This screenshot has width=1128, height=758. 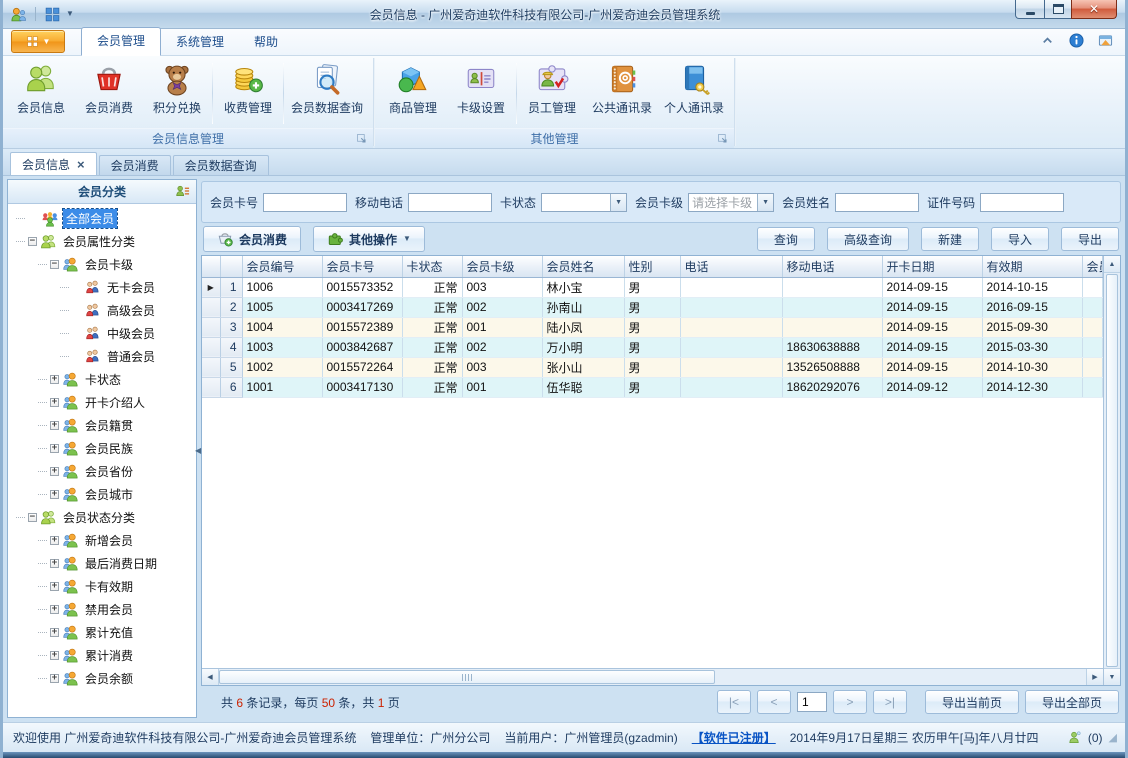 What do you see at coordinates (248, 93) in the screenshot?
I see `ribbon-item: 收费管理` at bounding box center [248, 93].